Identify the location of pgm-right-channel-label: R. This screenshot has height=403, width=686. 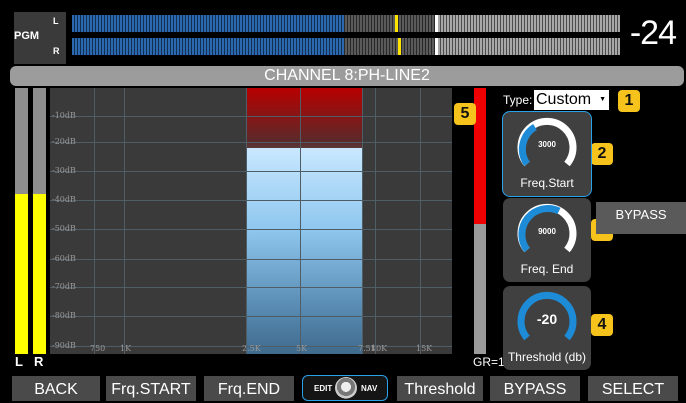
(56, 51).